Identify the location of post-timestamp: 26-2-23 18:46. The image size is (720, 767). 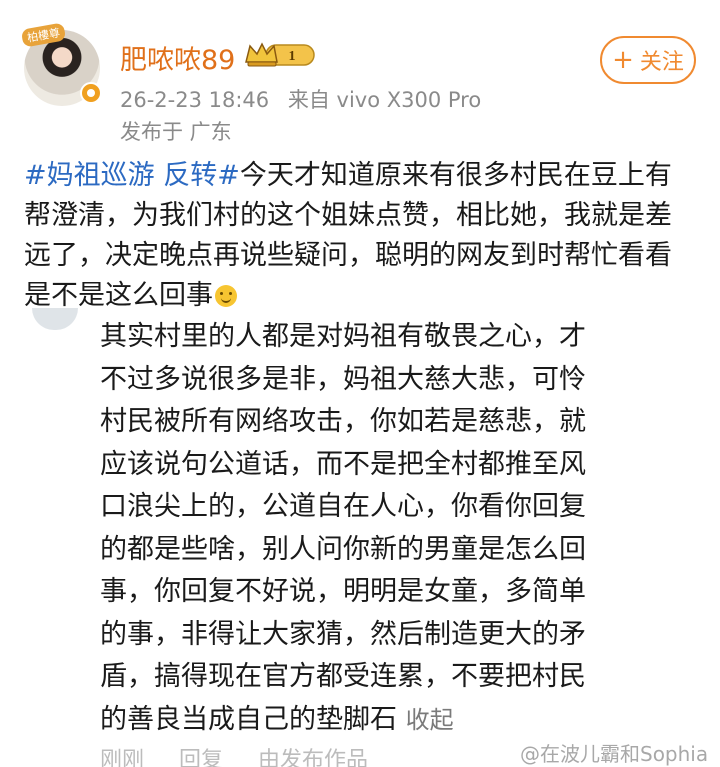
(195, 100).